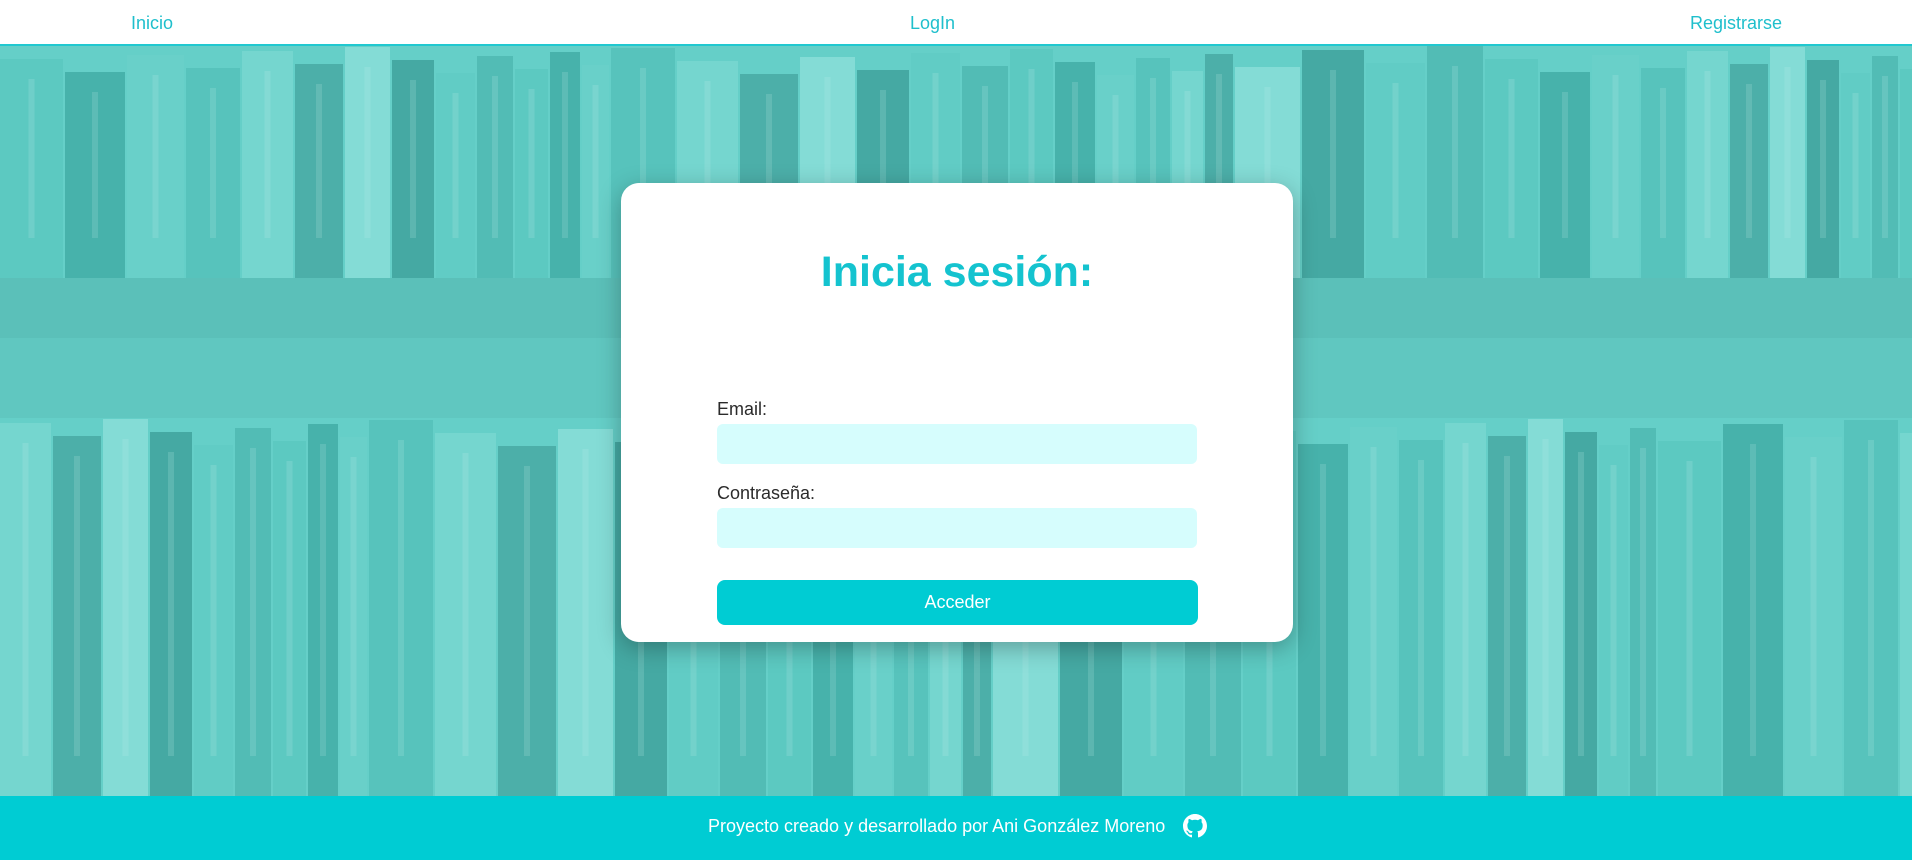 Image resolution: width=1912 pixels, height=860 pixels. I want to click on nav-link-login: LogIn, so click(932, 23).